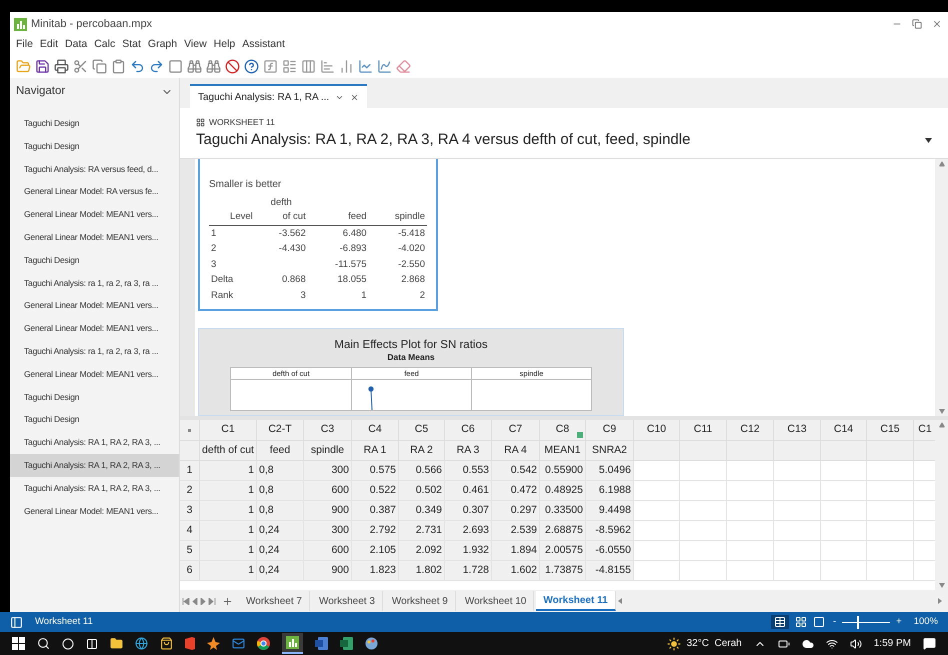  I want to click on sheet-tab: Worksheet 11, so click(576, 601).